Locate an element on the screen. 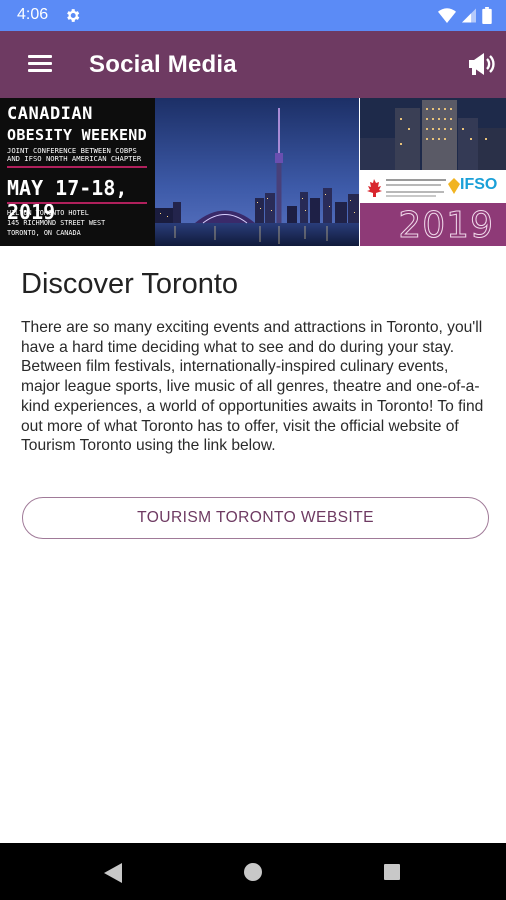  banner-year: 2019 is located at coordinates (446, 226).